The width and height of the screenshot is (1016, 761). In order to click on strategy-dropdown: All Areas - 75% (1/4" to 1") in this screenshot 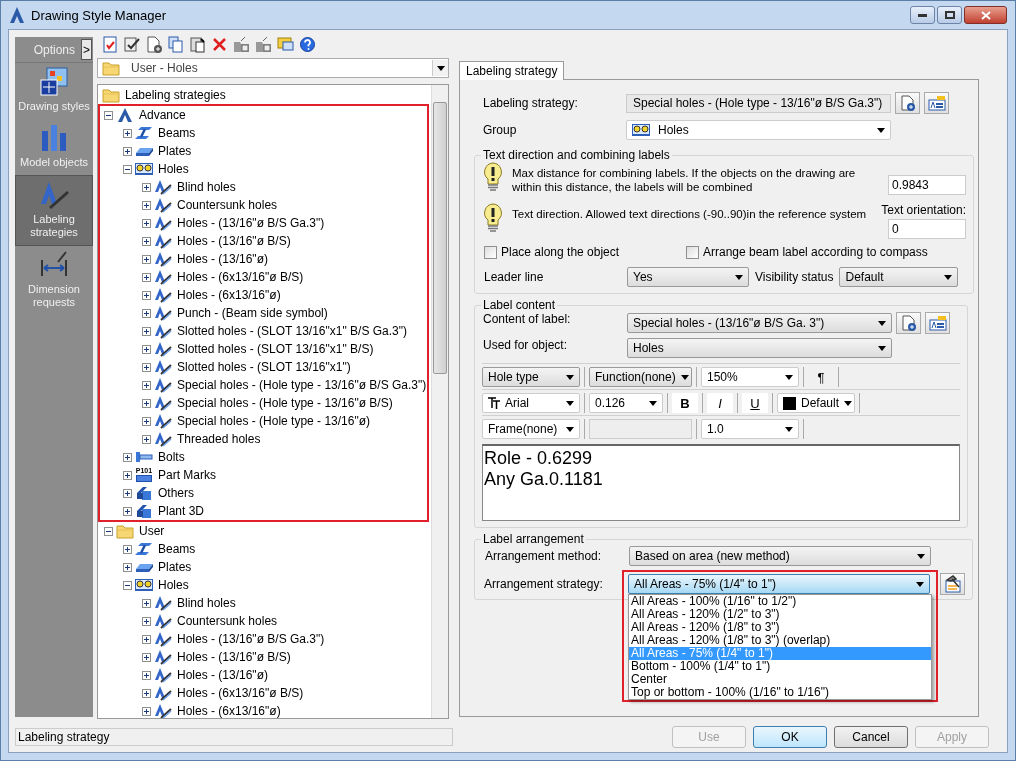, I will do `click(779, 584)`.